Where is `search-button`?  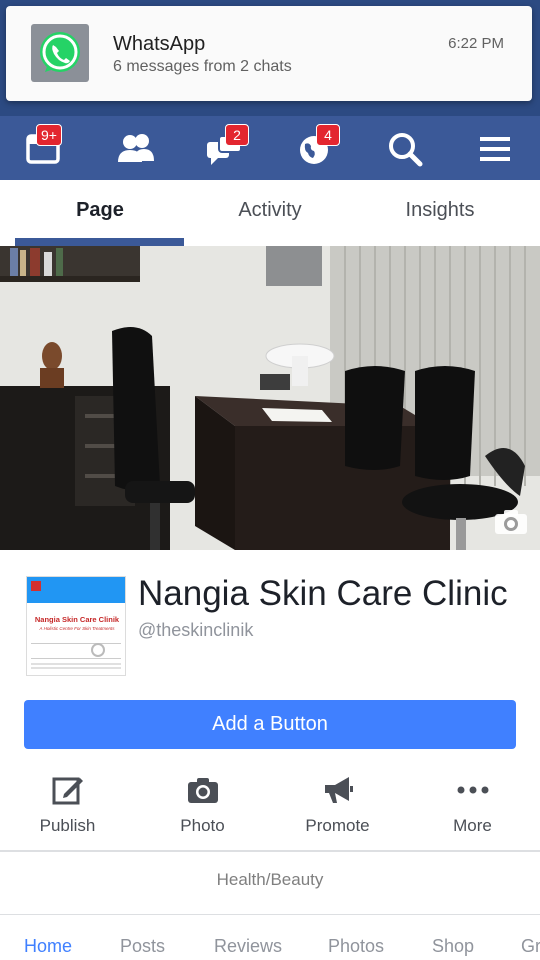 search-button is located at coordinates (406, 148).